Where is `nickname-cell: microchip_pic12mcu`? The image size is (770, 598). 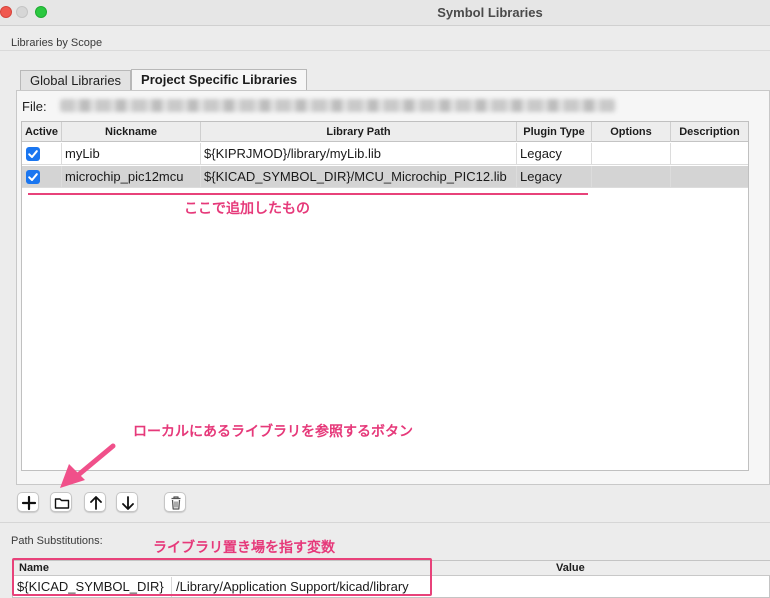
nickname-cell: microchip_pic12mcu is located at coordinates (131, 177).